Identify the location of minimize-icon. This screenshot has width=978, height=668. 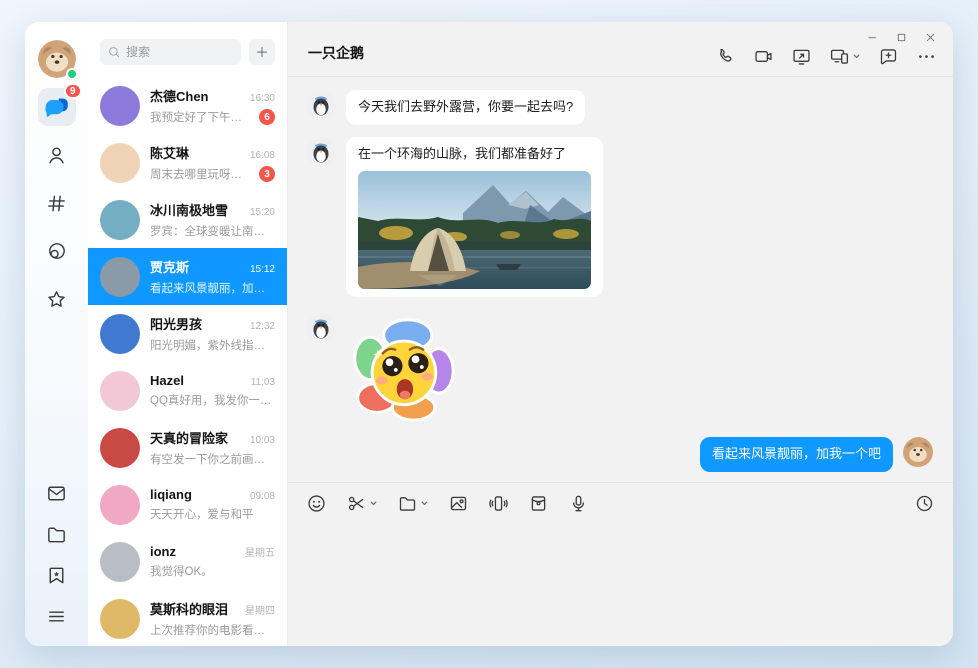
(872, 37).